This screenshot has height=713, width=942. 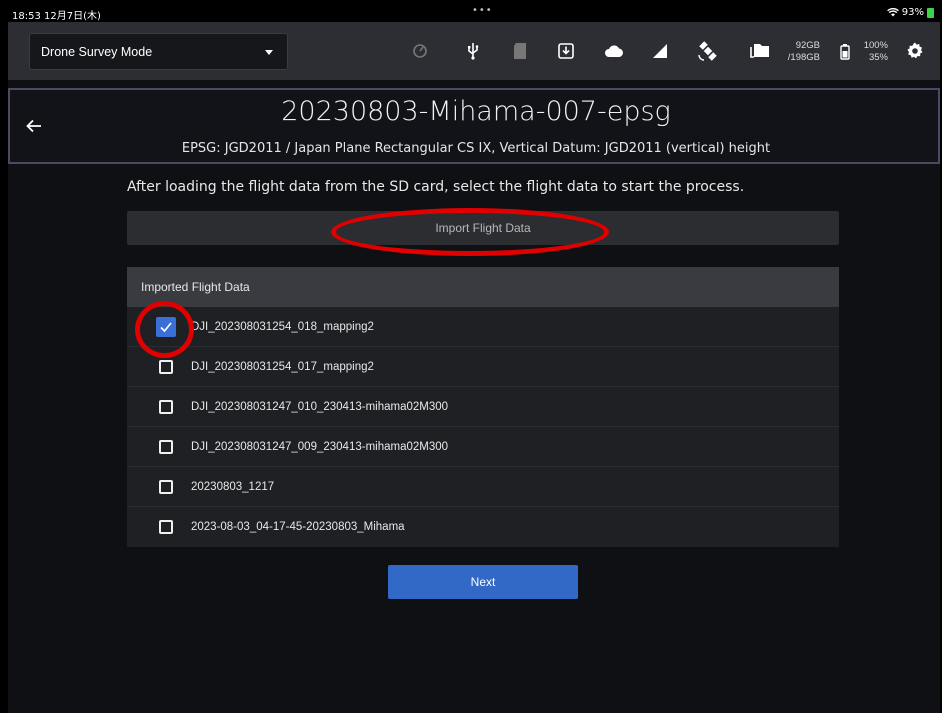 I want to click on app-toolbar: Drone Survey Mode 92GB /198GB 100% 35%, so click(x=474, y=51).